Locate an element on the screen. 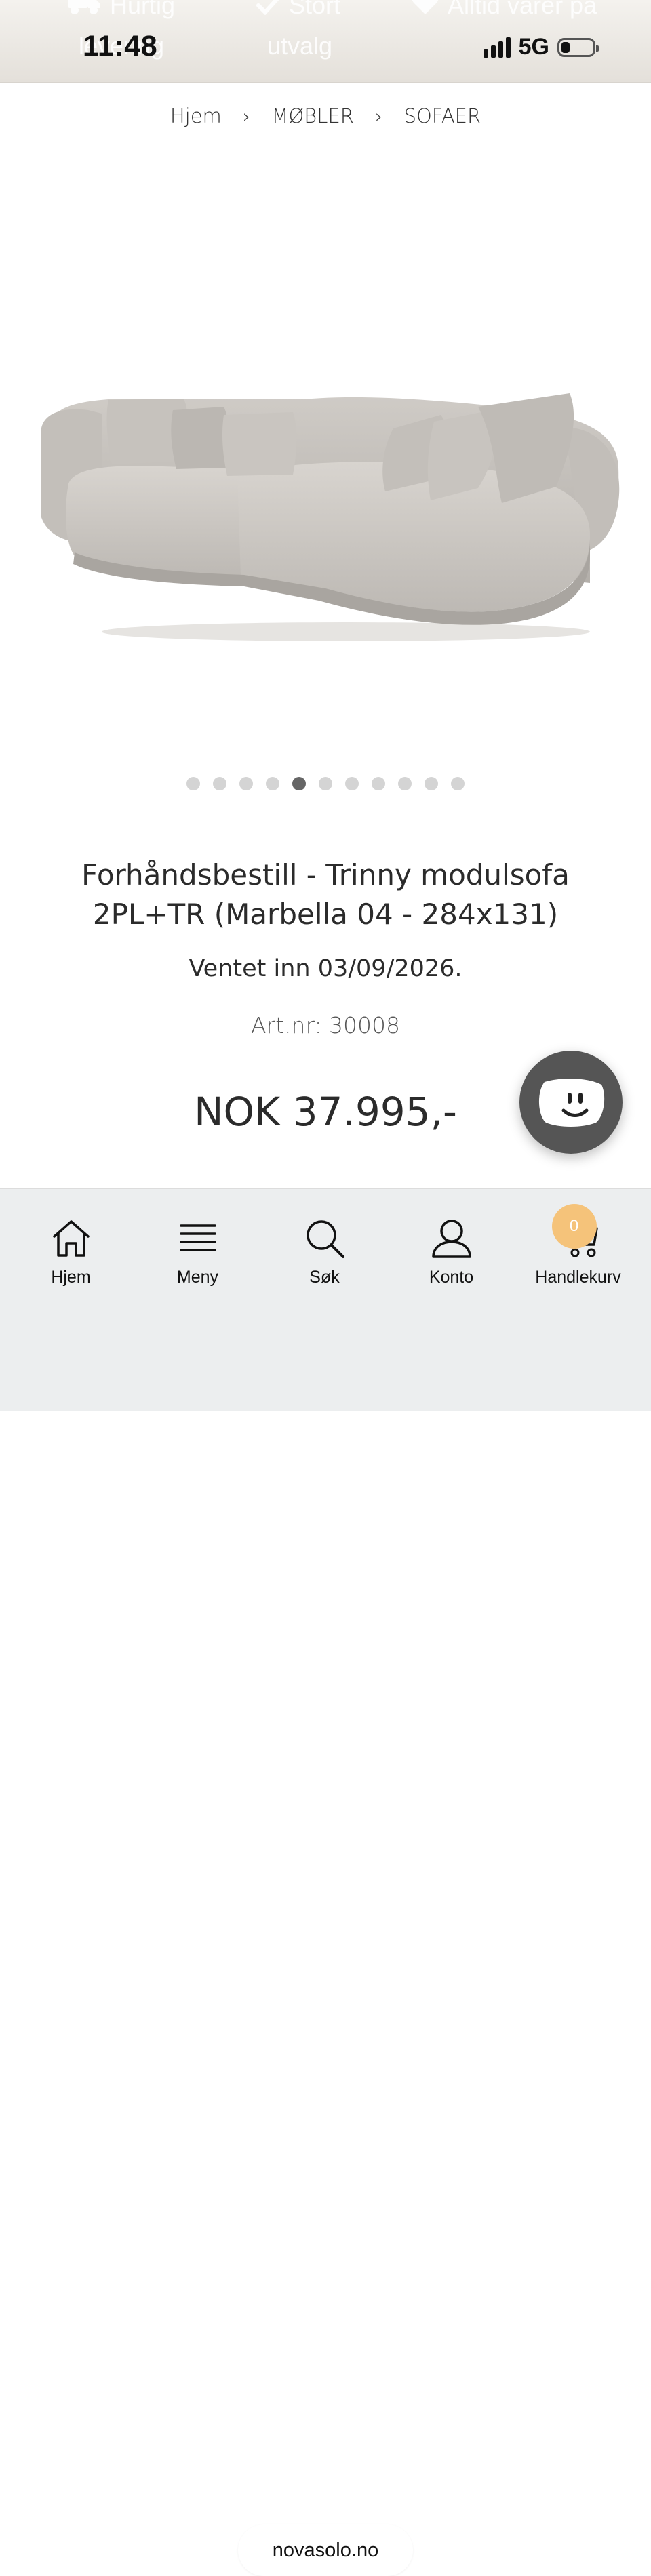 The width and height of the screenshot is (651, 2576). breadcrumb: Hjem › MØBLER › SOFAER is located at coordinates (325, 115).